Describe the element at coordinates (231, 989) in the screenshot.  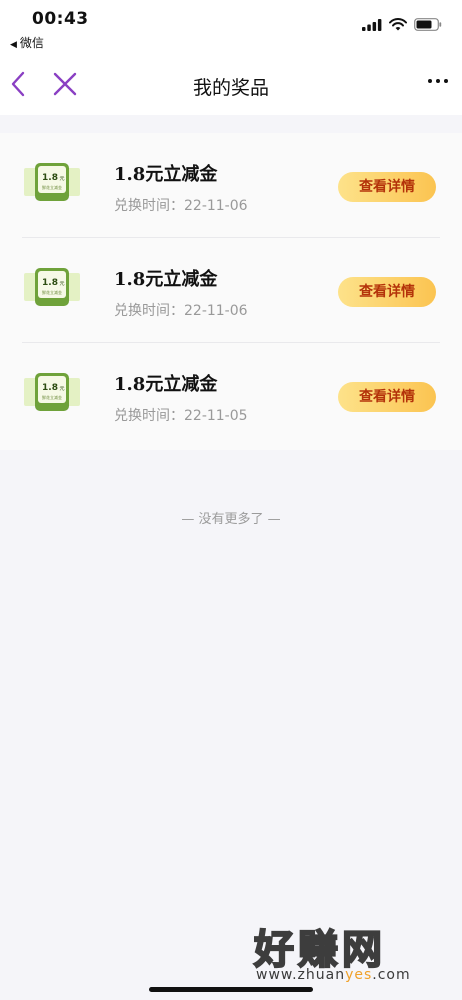
I see `home-indicator` at that location.